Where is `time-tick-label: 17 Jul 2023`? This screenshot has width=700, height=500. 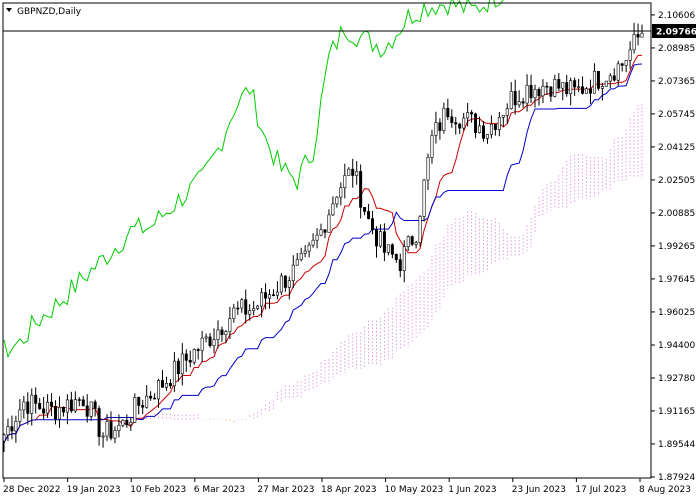 time-tick-label: 17 Jul 2023 is located at coordinates (600, 490).